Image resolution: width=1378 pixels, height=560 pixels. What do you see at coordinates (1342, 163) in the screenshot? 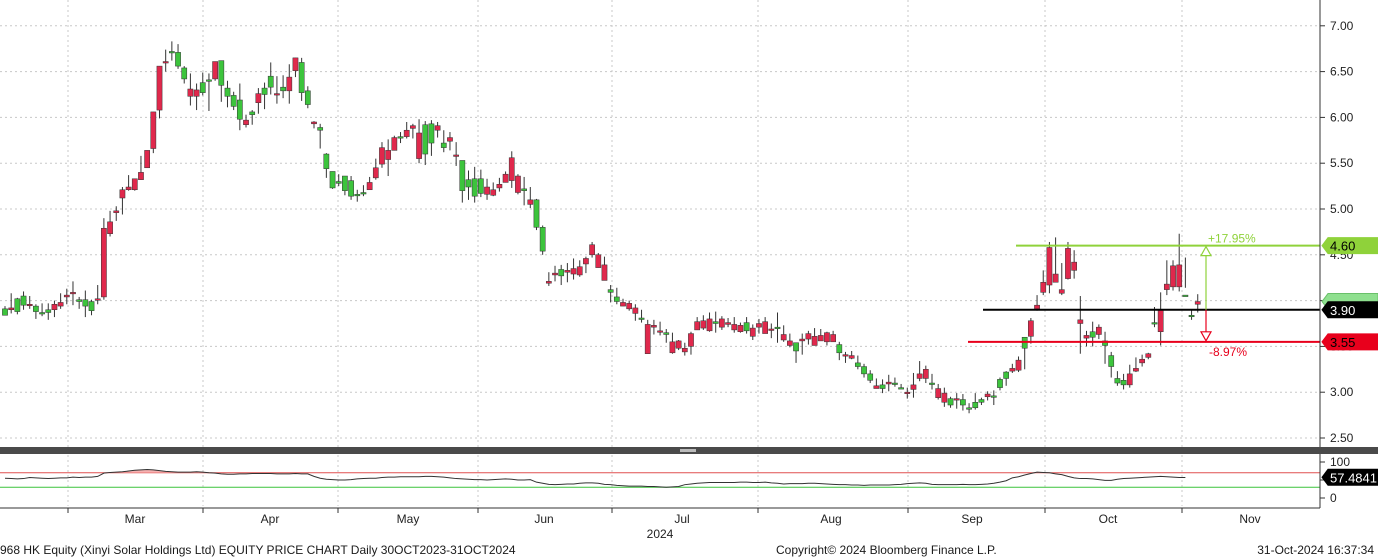
I see `price-tick-label: 5.50` at bounding box center [1342, 163].